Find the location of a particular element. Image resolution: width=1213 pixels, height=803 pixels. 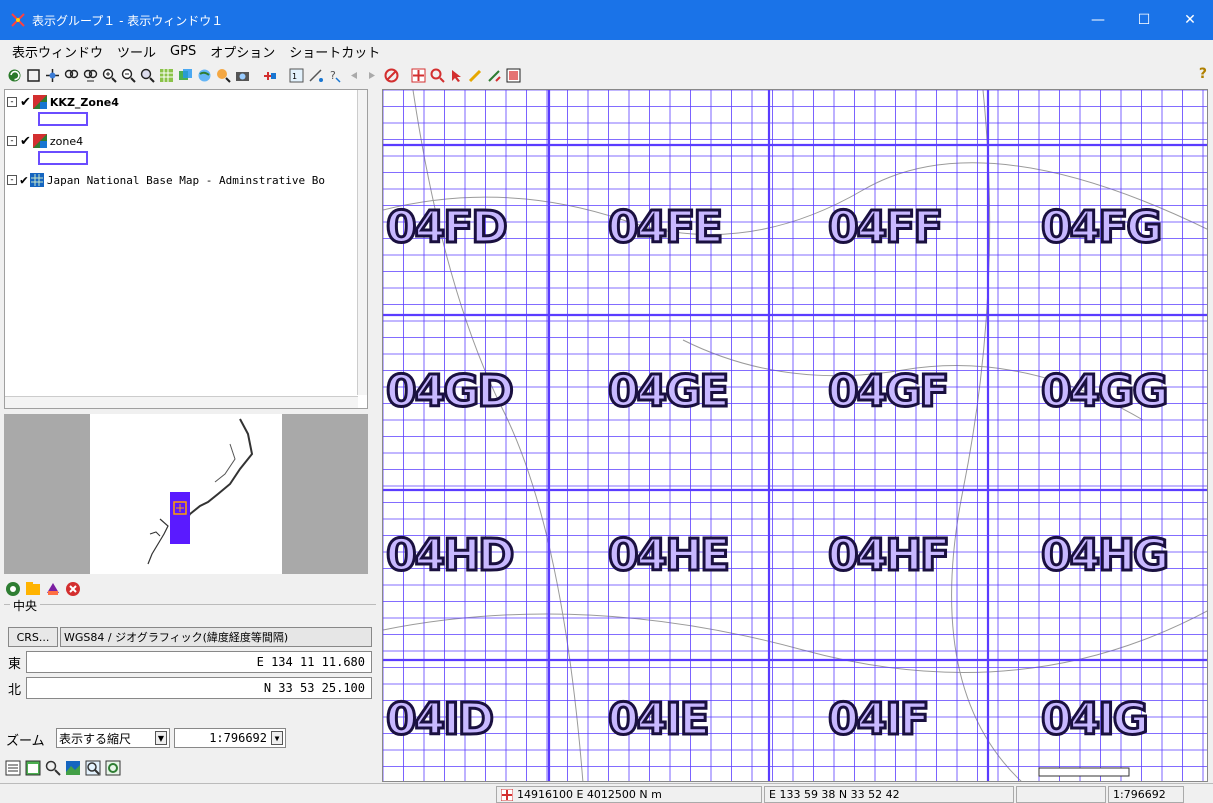

tile-label-04gd: 04GD is located at coordinates (450, 392).